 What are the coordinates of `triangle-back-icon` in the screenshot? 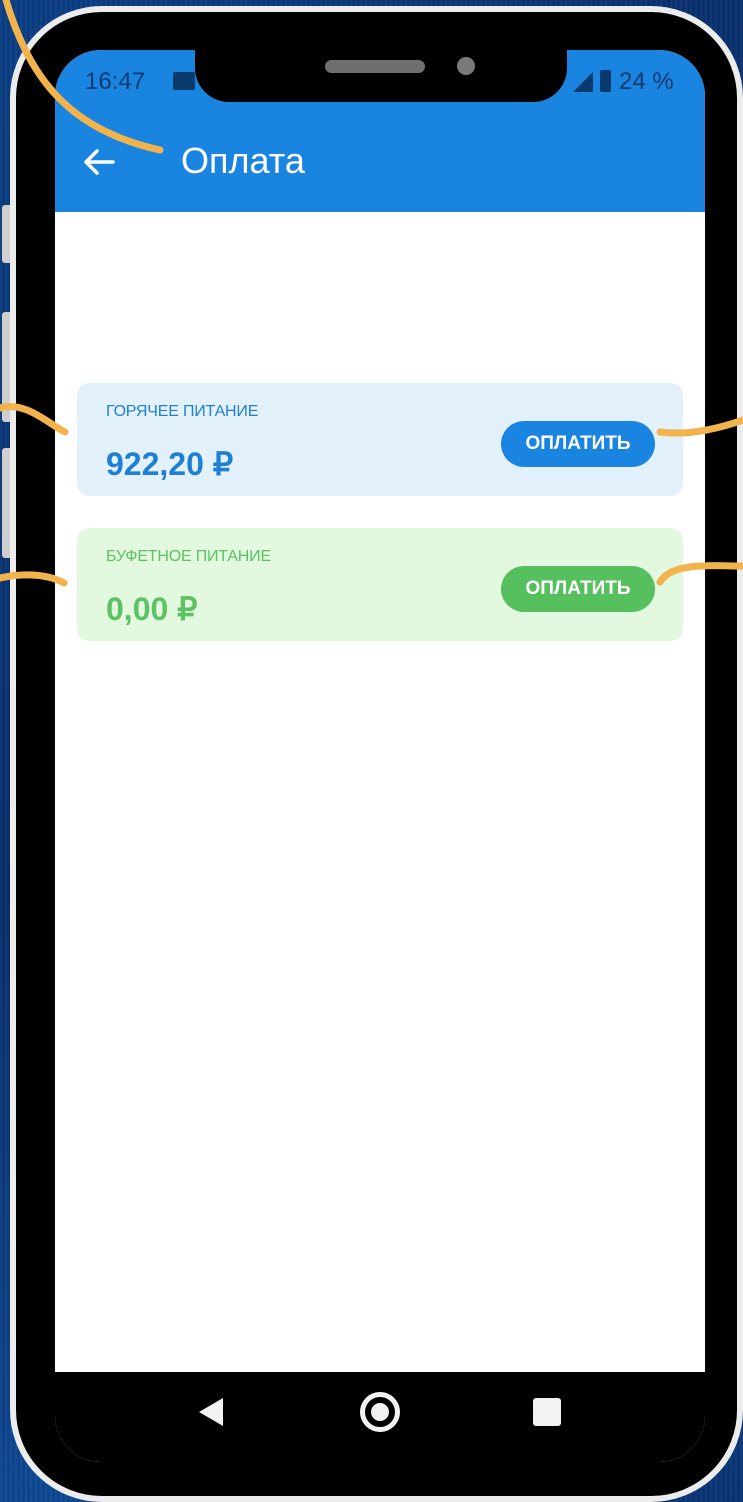 It's located at (211, 1412).